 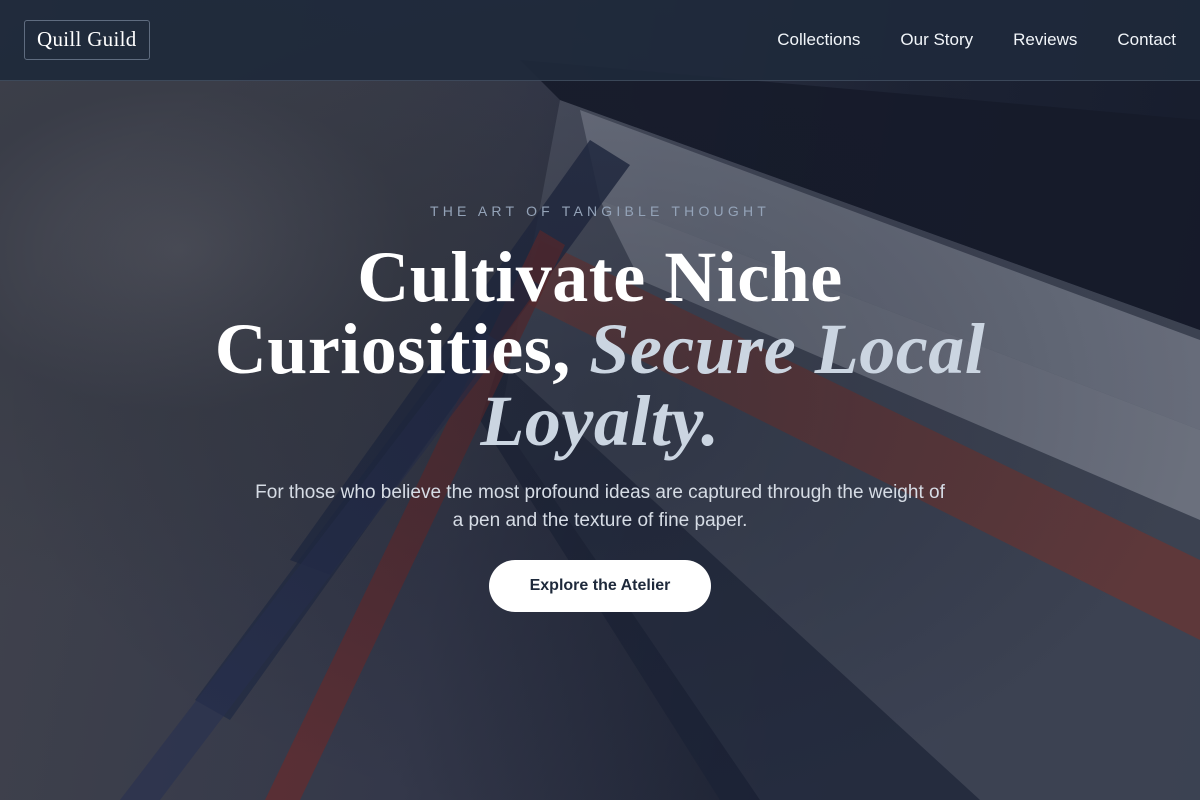 What do you see at coordinates (1146, 40) in the screenshot?
I see `nav-link-contact: Contact` at bounding box center [1146, 40].